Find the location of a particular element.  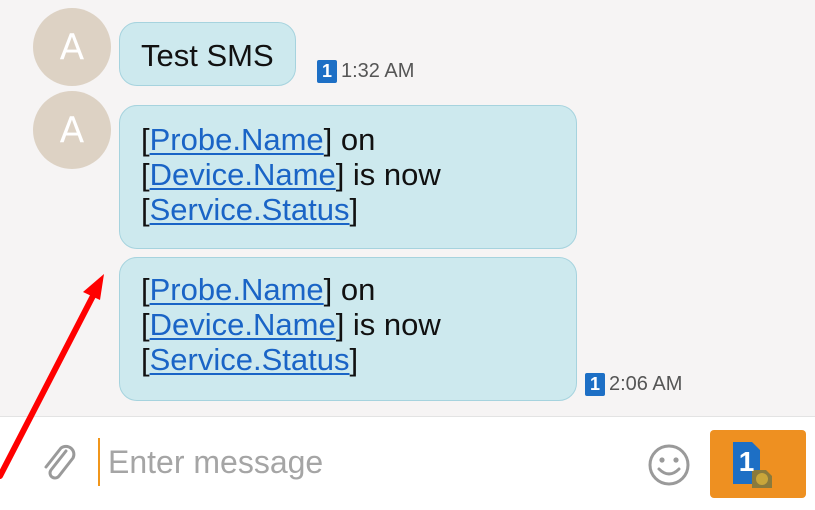

message-text: Test SMS is located at coordinates (207, 55).